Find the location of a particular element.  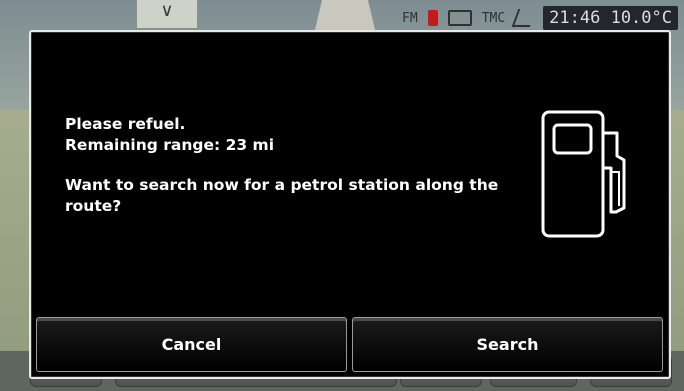

status-bar: FM TMC 21:46 10.0°C is located at coordinates (540, 18).